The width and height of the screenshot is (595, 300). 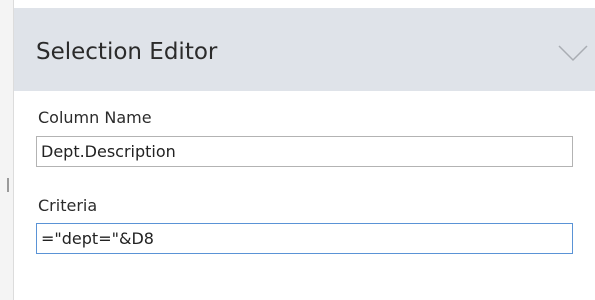 What do you see at coordinates (8, 185) in the screenshot?
I see `splitter-handle` at bounding box center [8, 185].